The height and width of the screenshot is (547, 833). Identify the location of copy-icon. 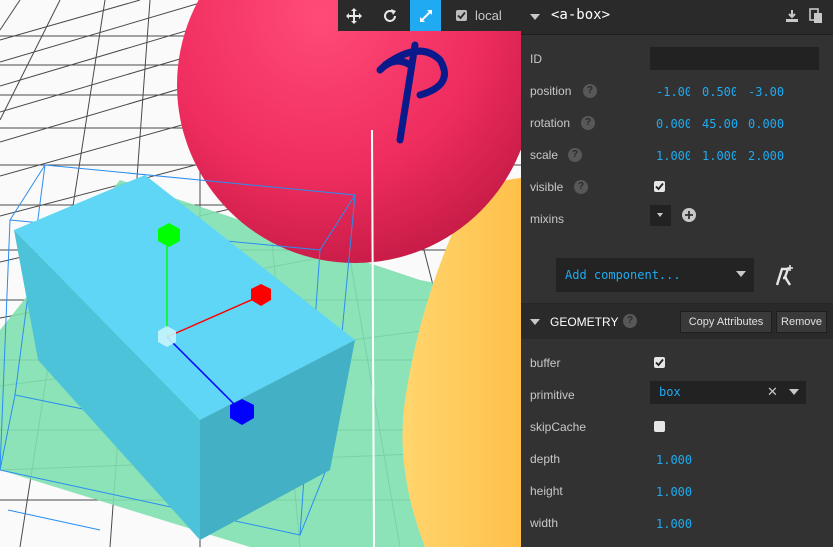
(816, 16).